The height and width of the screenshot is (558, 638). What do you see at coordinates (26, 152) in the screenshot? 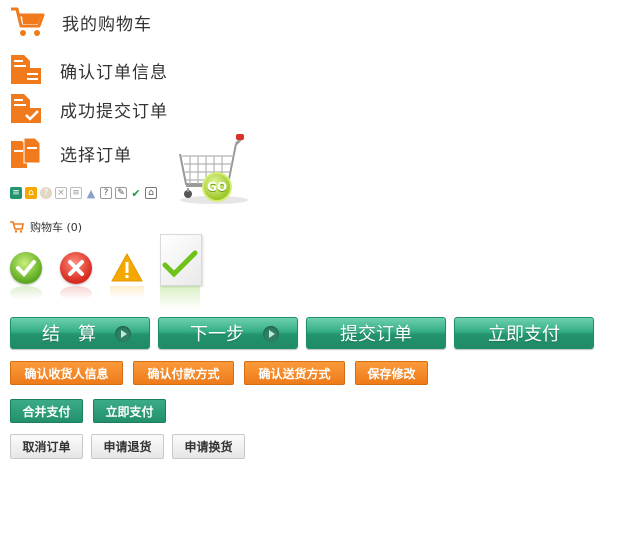
I see `documents-icon` at bounding box center [26, 152].